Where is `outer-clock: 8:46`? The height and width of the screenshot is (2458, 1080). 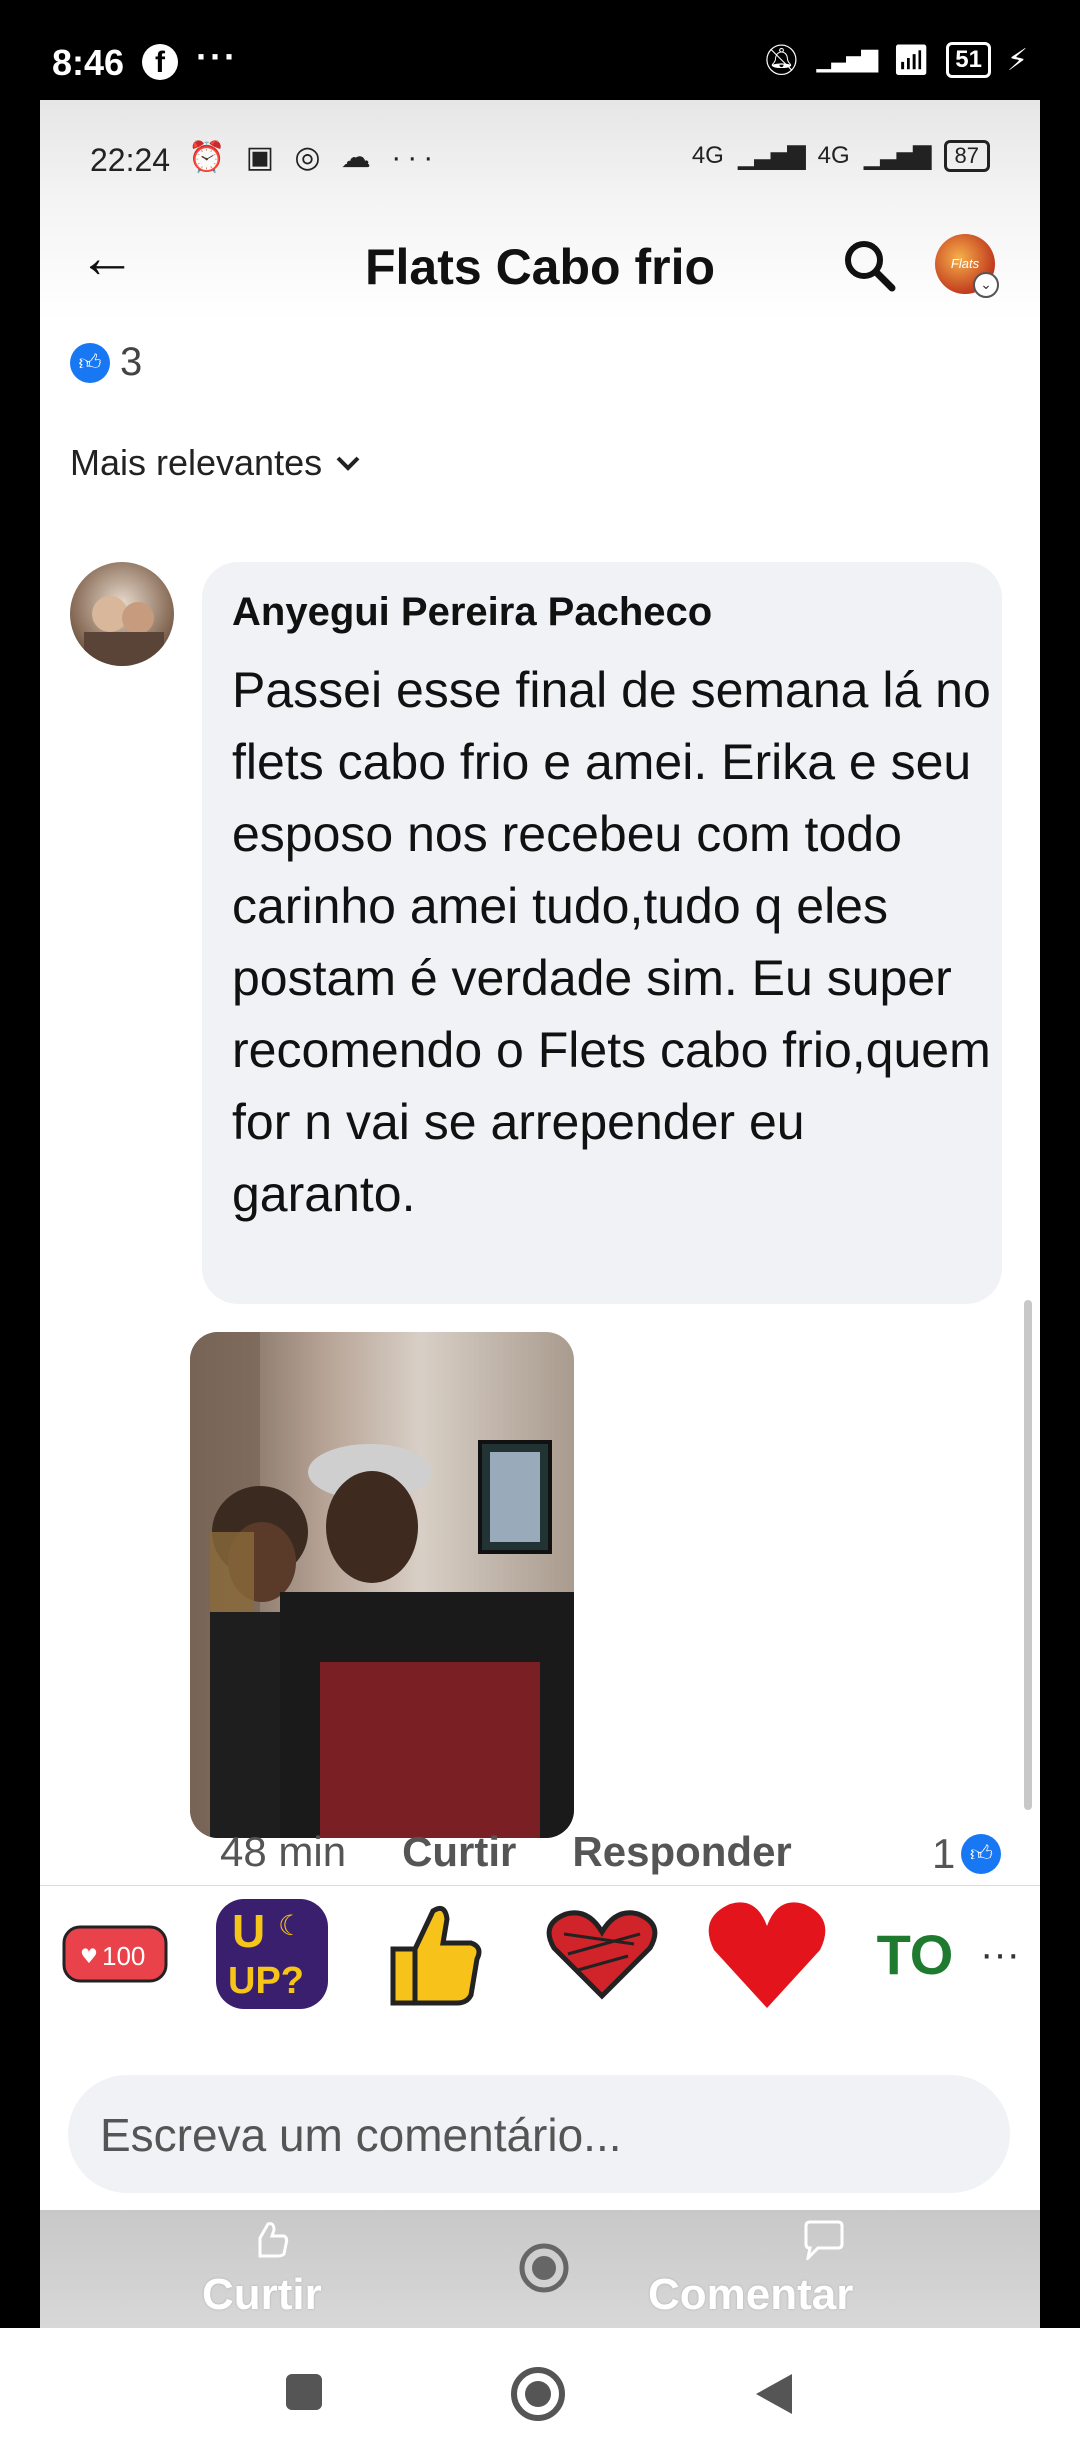 outer-clock: 8:46 is located at coordinates (88, 62).